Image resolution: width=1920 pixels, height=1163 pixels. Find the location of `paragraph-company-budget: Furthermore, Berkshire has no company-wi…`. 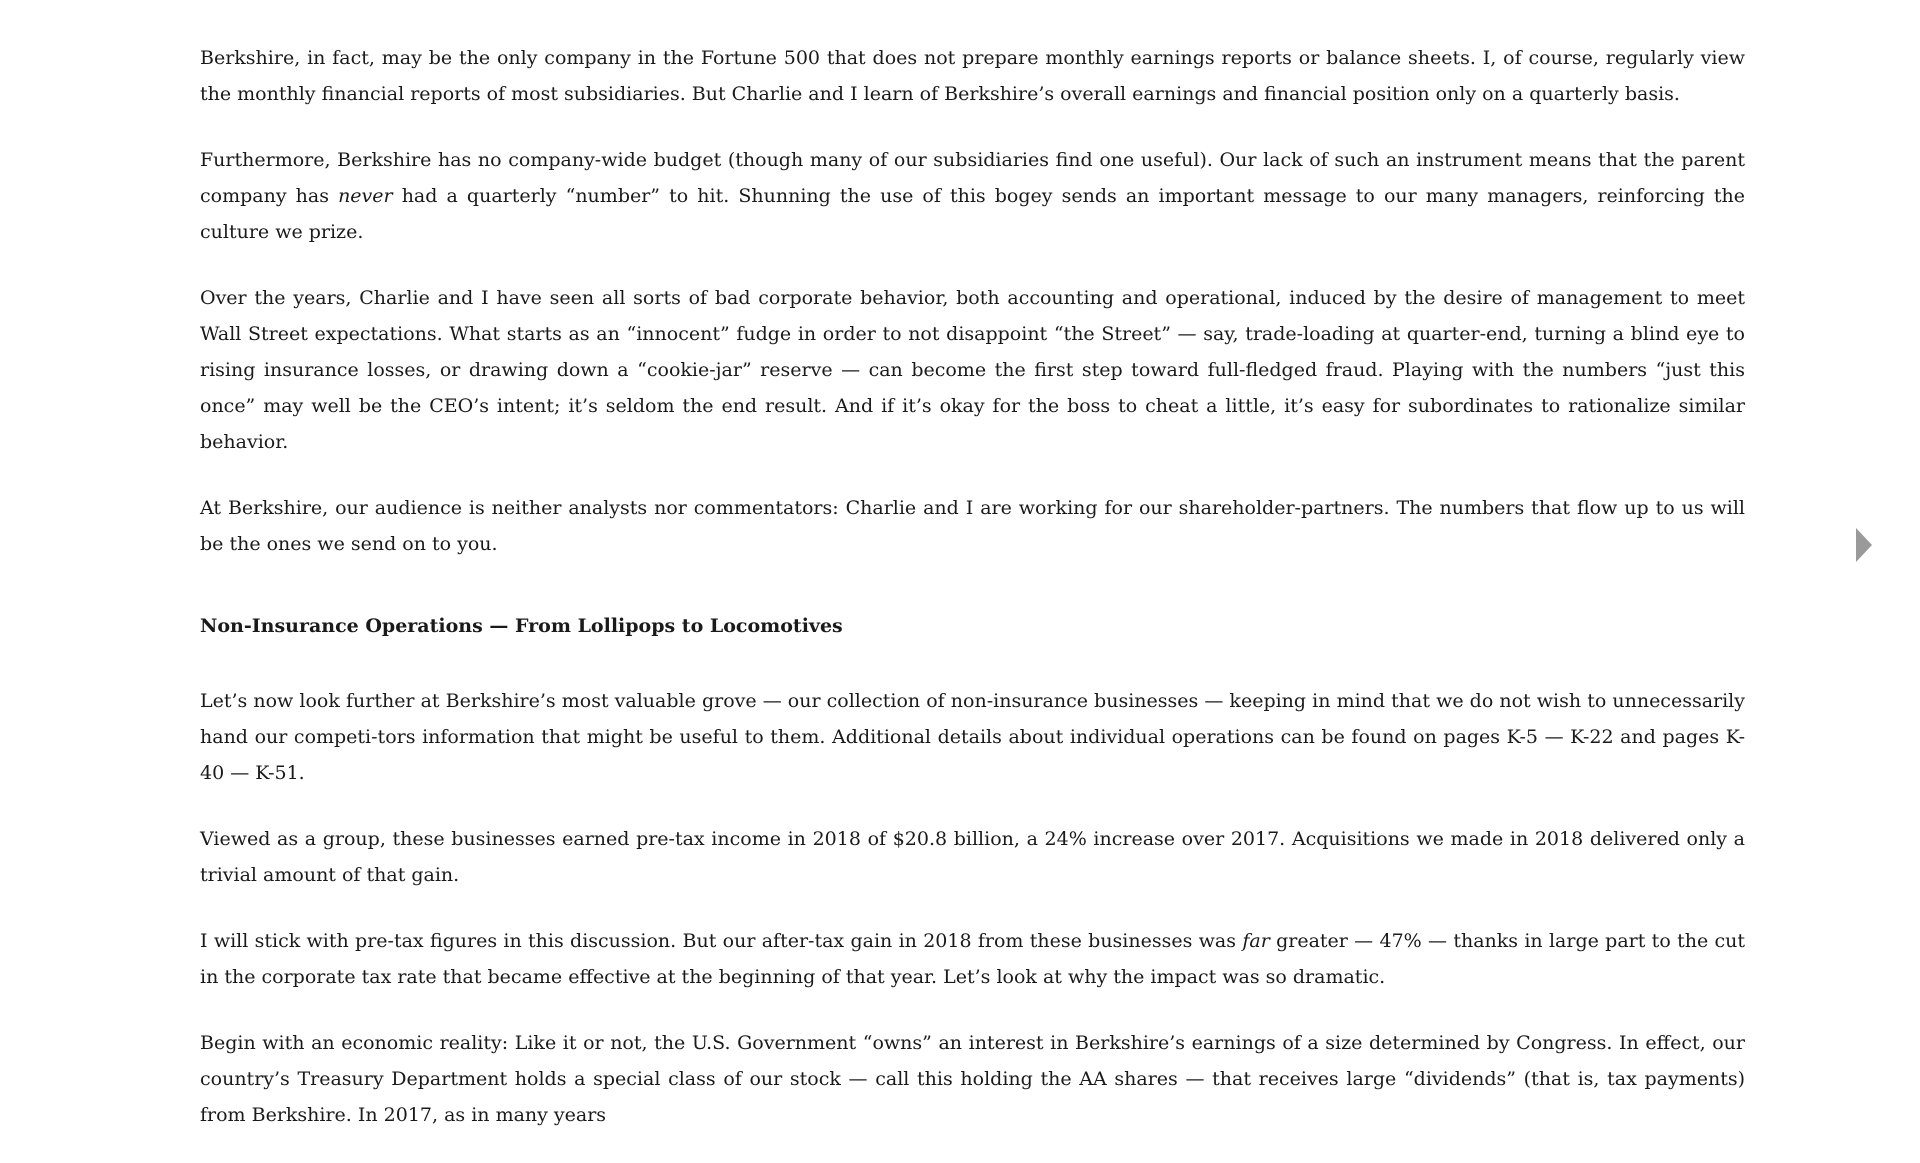

paragraph-company-budget: Furthermore, Berkshire has no company-wi… is located at coordinates (972, 196).